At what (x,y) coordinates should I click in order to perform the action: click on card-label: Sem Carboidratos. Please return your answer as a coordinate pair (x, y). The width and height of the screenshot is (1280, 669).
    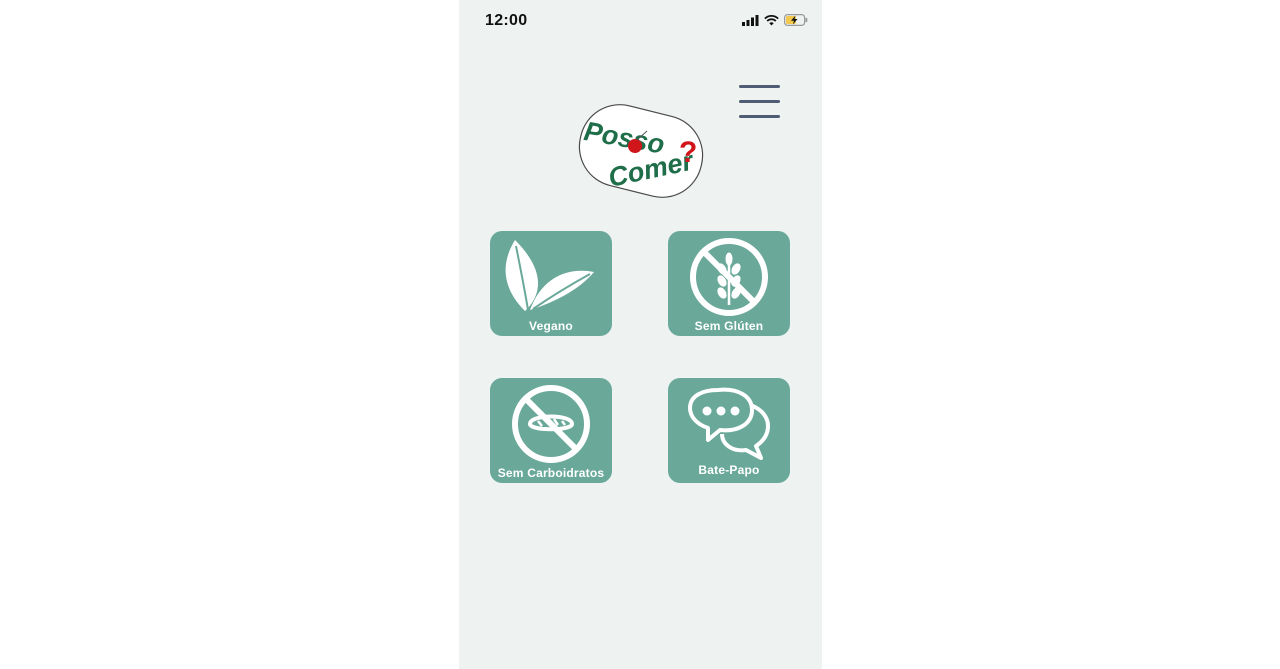
    Looking at the image, I should click on (551, 473).